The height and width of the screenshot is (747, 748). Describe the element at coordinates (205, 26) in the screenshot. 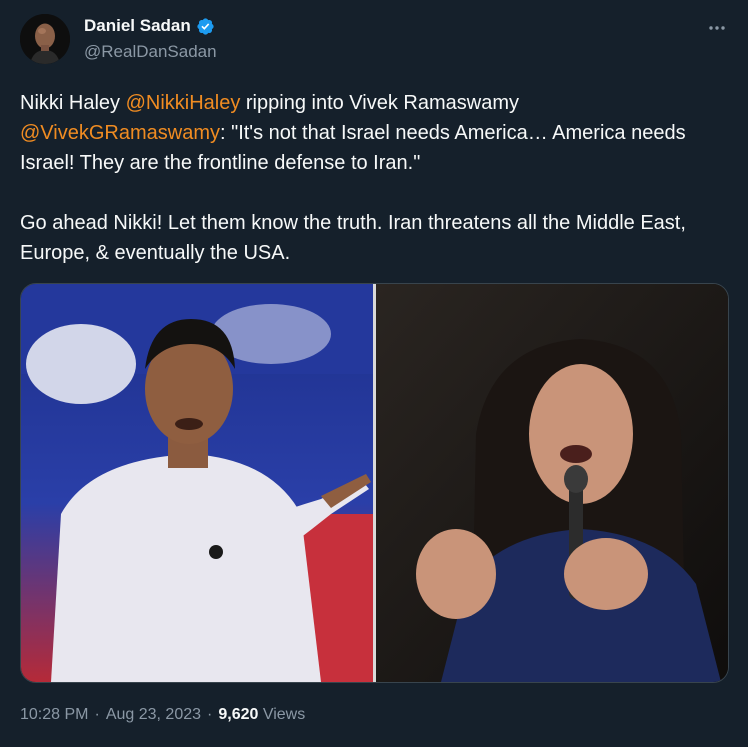

I see `verified-badge-icon` at that location.